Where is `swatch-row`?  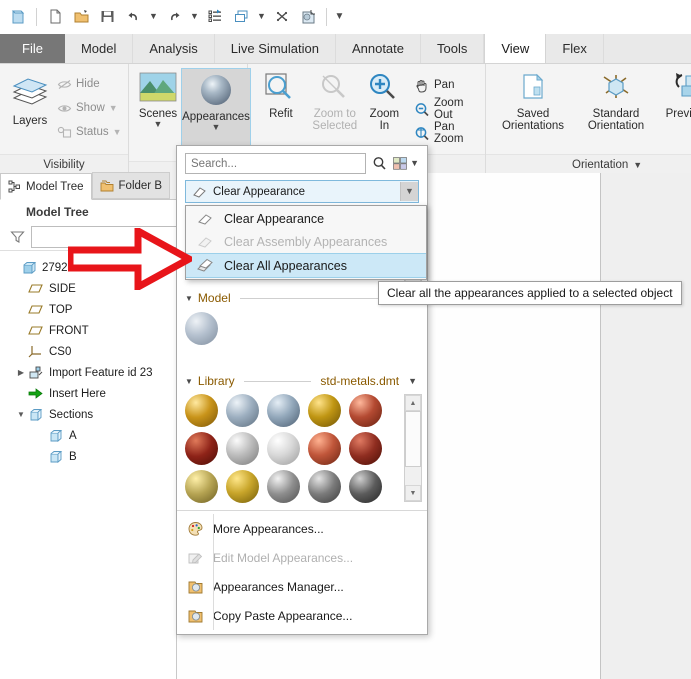
swatch-row is located at coordinates (291, 448).